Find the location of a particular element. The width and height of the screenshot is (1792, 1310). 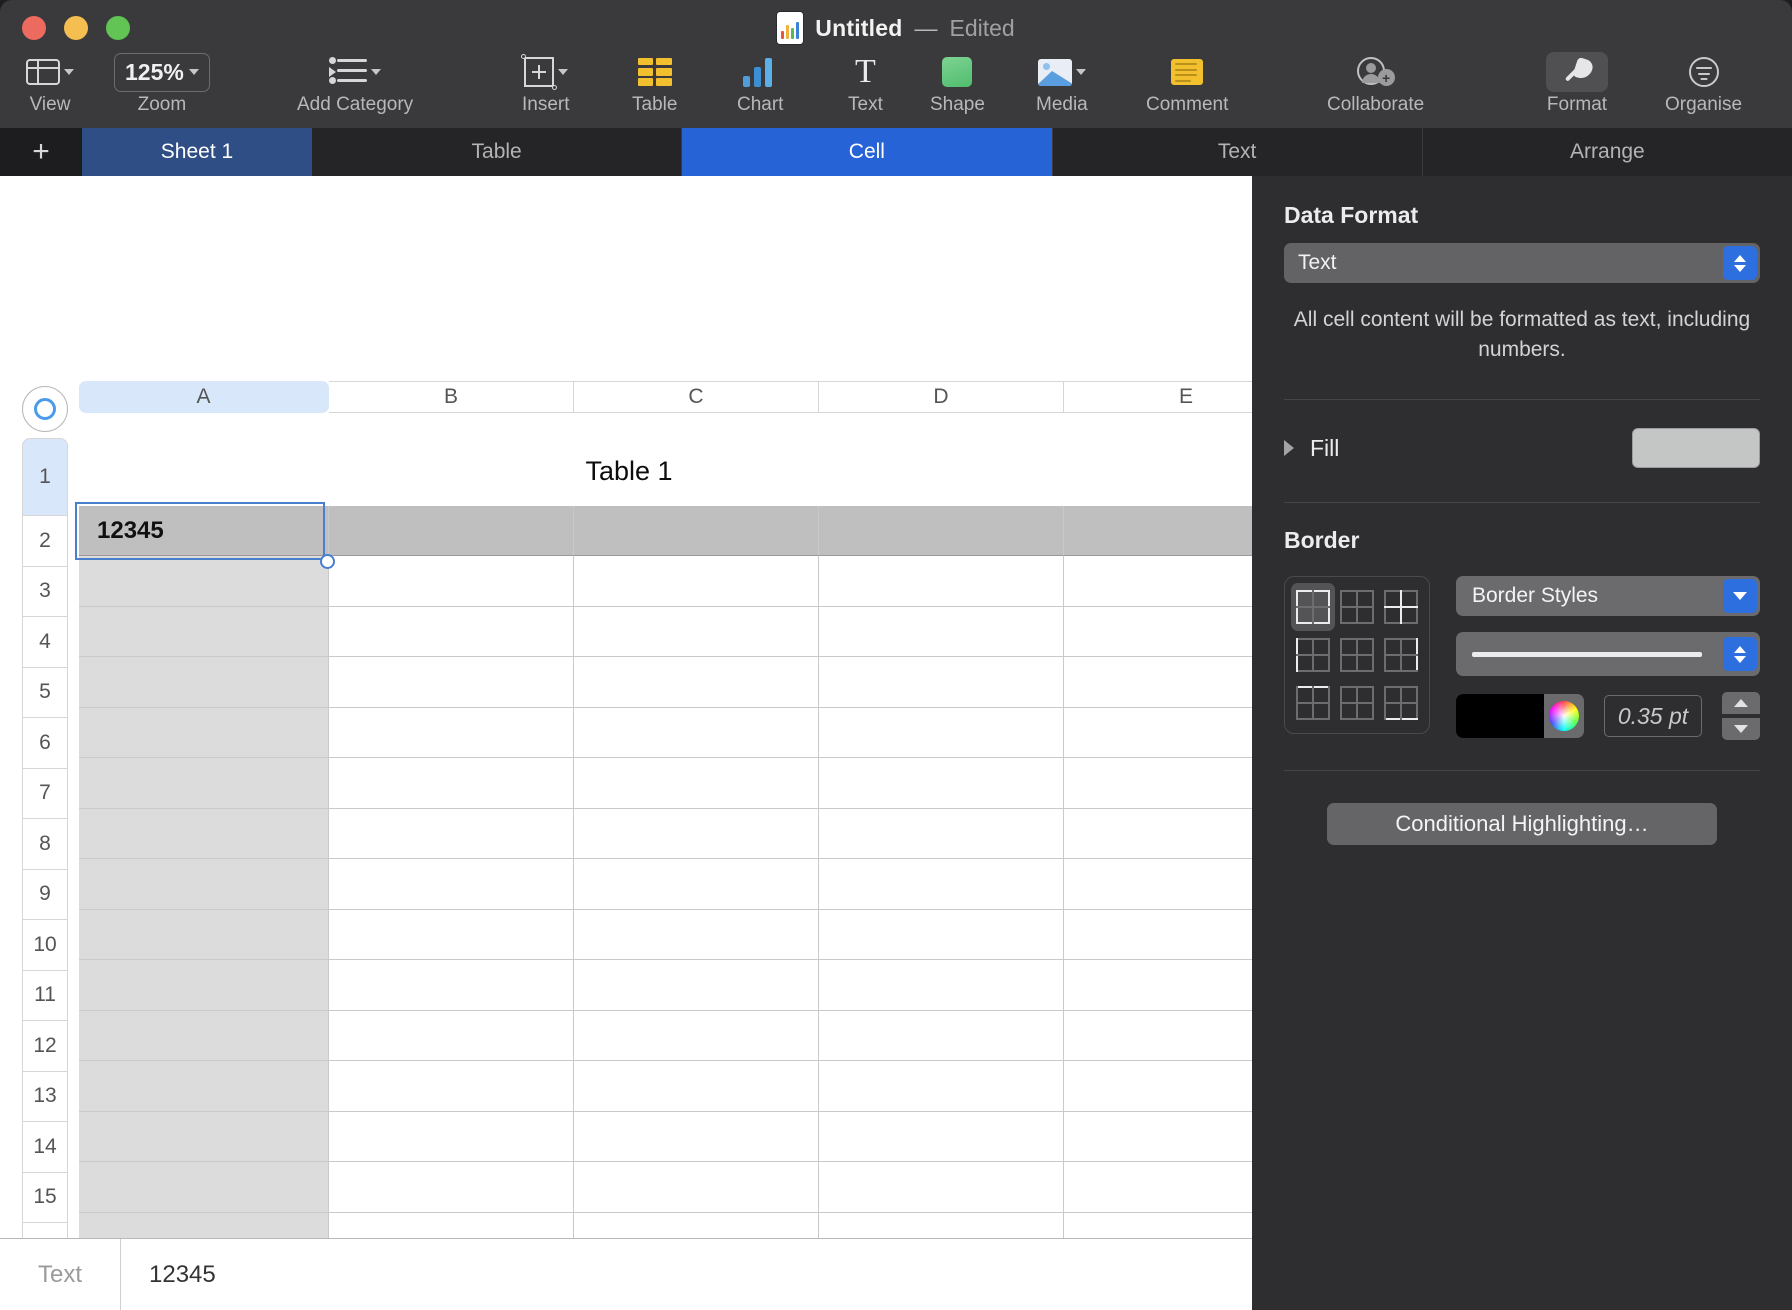

row-header-13: 13 is located at coordinates (45, 1096).